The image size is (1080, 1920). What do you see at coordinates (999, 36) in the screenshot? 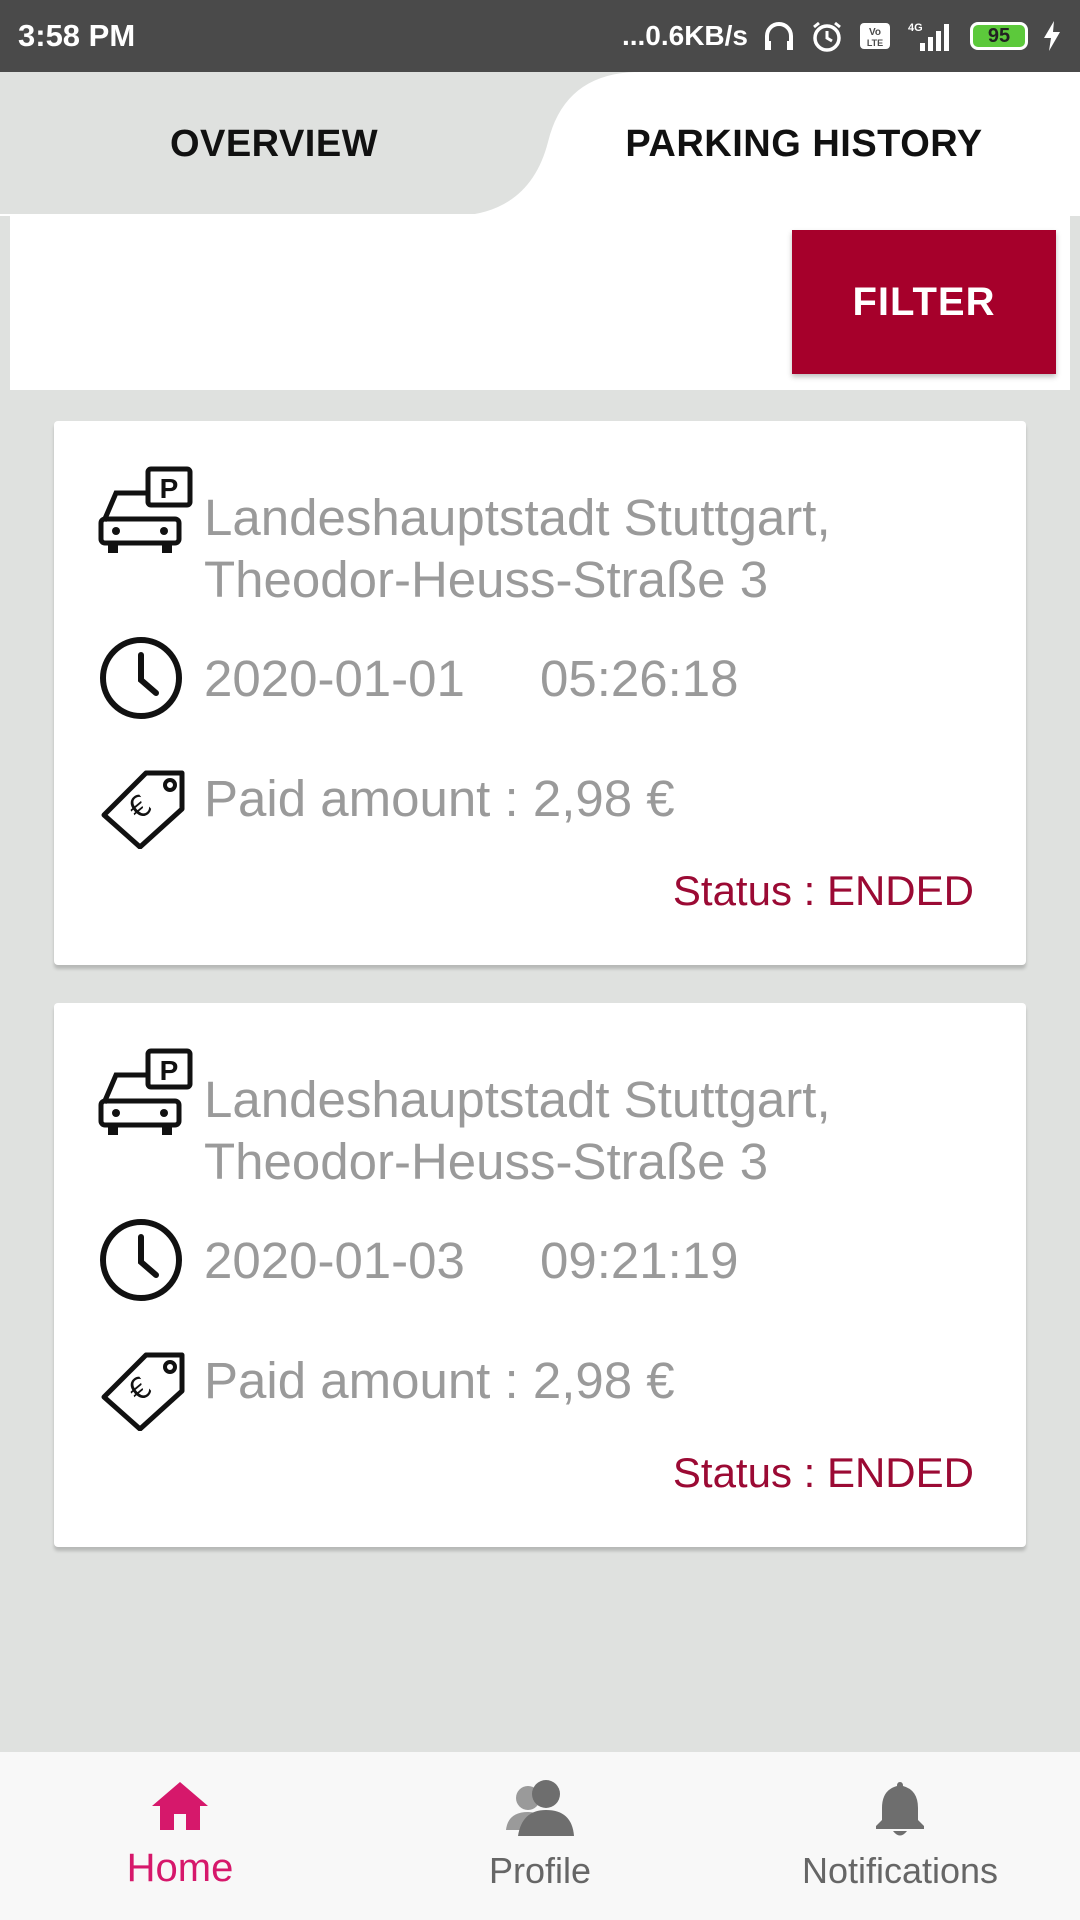
I see `battery-icon: 95` at bounding box center [999, 36].